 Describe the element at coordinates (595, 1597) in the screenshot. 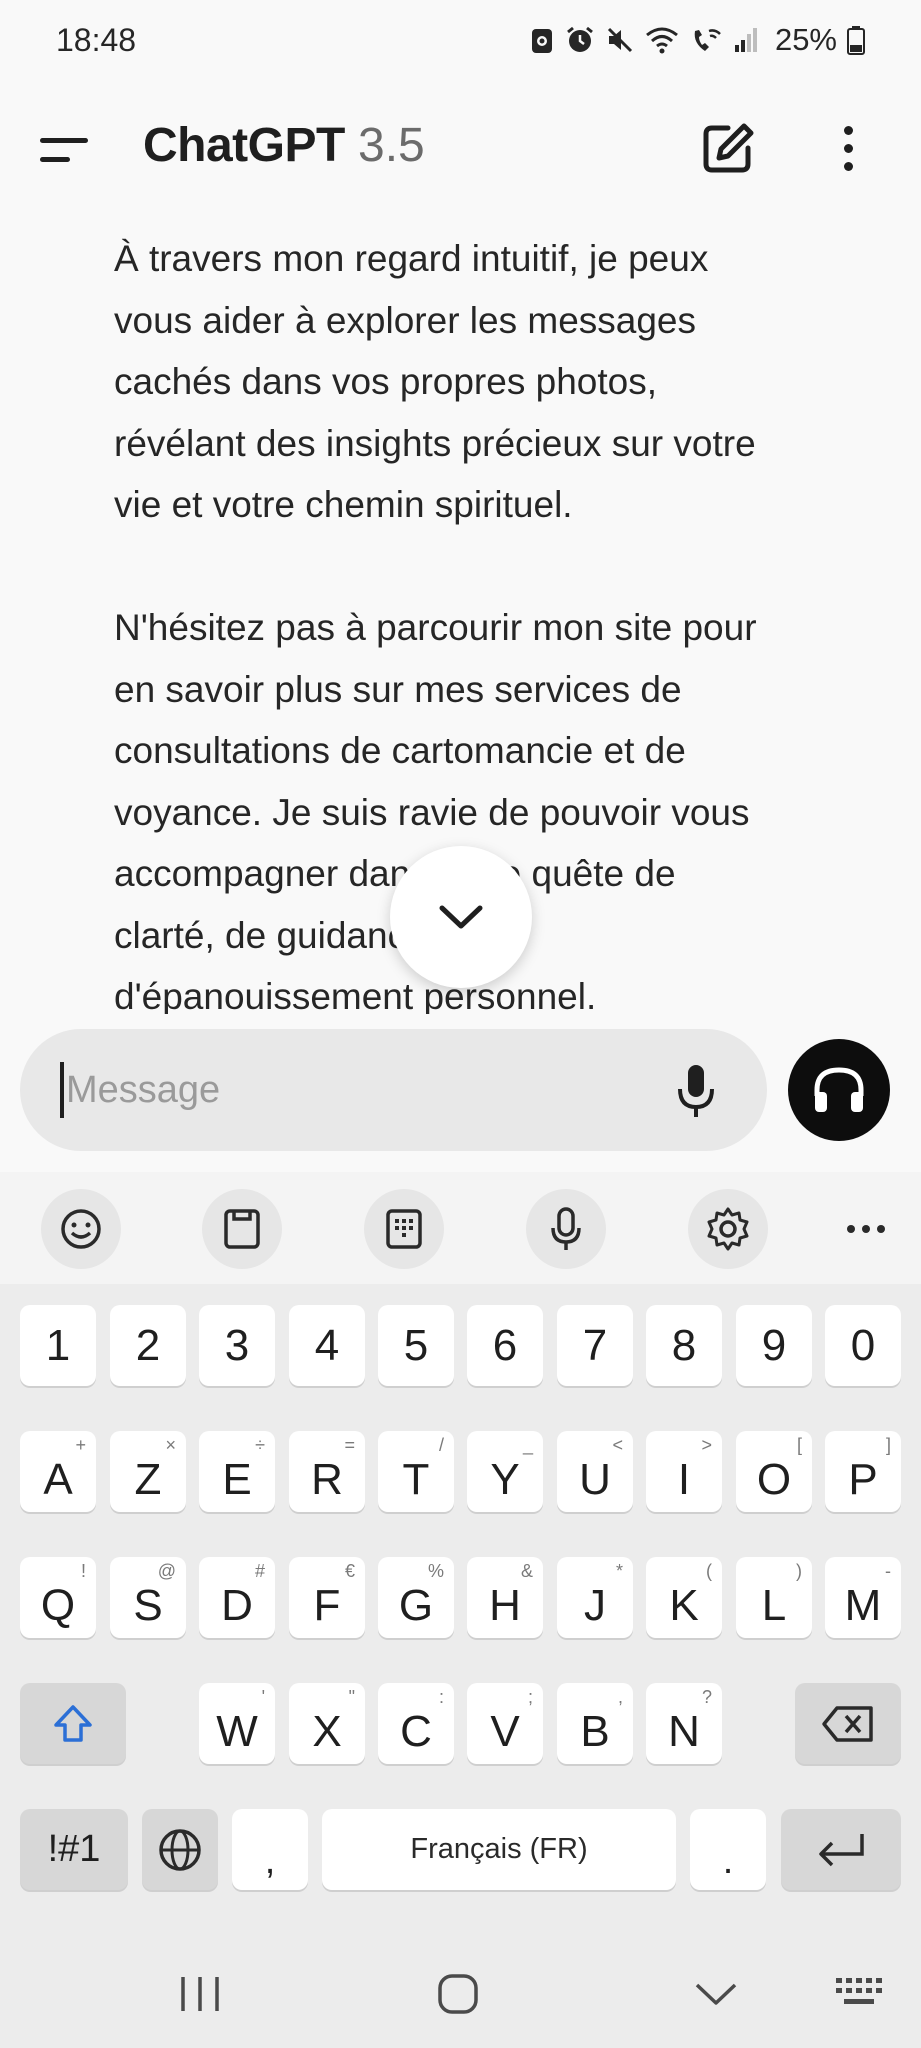

I see `key-j: * J` at that location.